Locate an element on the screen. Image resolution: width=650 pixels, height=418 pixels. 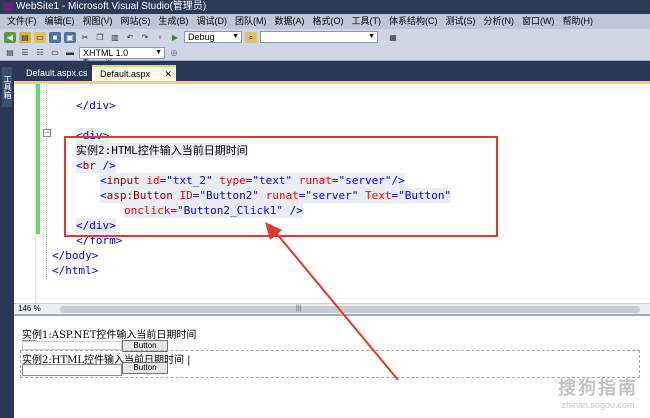
menu-view: 视图(V) is located at coordinates (99, 21).